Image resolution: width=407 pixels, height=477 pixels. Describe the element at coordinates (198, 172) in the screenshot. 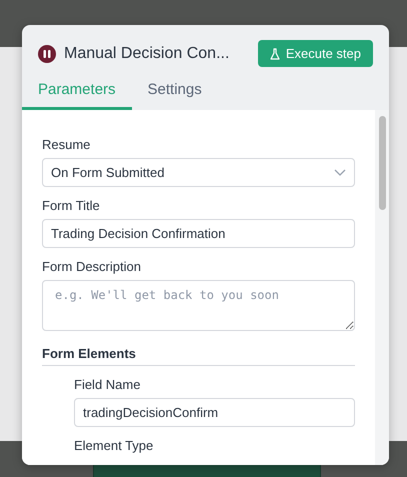

I see `resume-dropdown: On Form Submitted` at that location.